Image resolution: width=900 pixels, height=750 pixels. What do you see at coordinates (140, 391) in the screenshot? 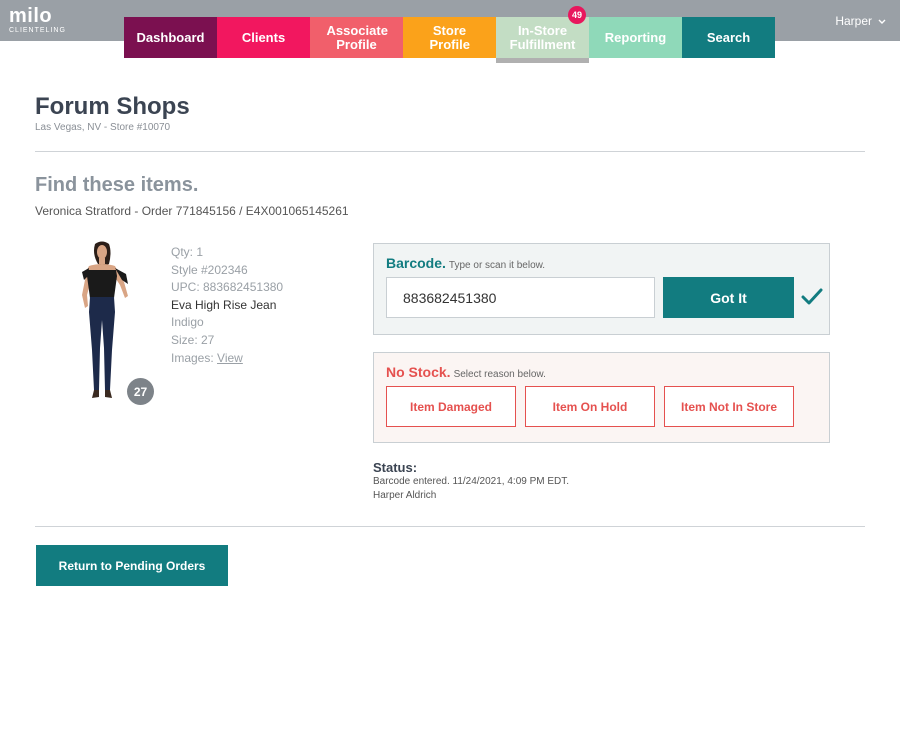
I see `size-badge: 27` at bounding box center [140, 391].